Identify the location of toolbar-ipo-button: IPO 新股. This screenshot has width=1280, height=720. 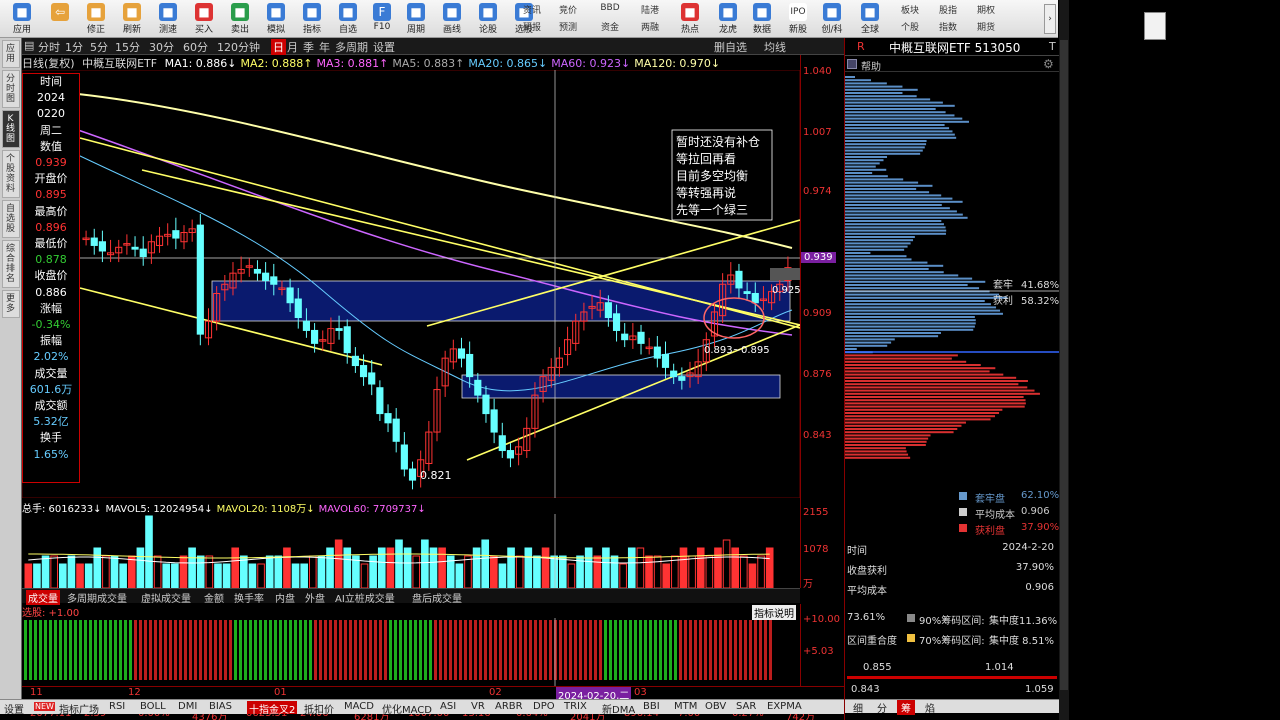
(798, 19).